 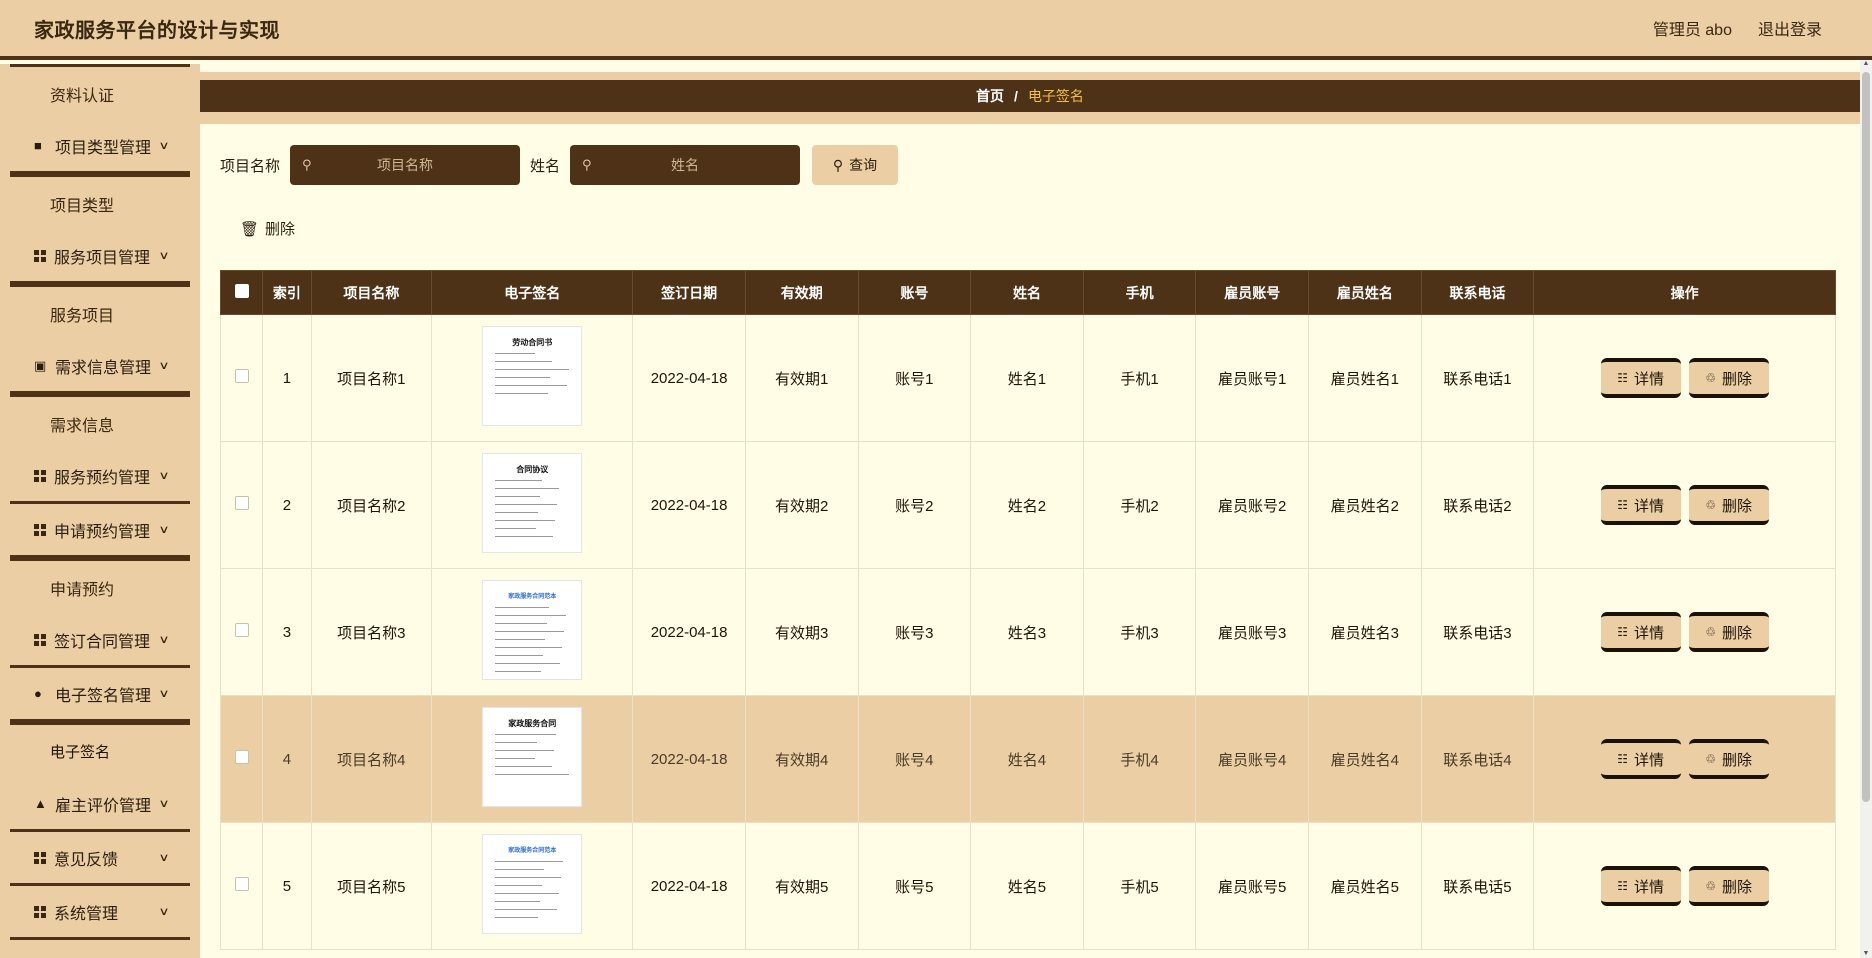 What do you see at coordinates (100, 750) in the screenshot?
I see `sidebar-subitem: 电子签名` at bounding box center [100, 750].